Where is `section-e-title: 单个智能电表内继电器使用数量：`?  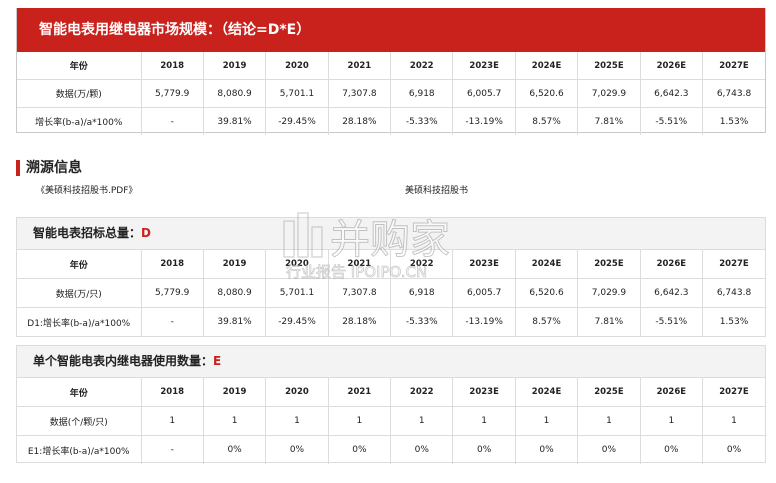
section-e-title: 单个智能电表内继电器使用数量： is located at coordinates (123, 361).